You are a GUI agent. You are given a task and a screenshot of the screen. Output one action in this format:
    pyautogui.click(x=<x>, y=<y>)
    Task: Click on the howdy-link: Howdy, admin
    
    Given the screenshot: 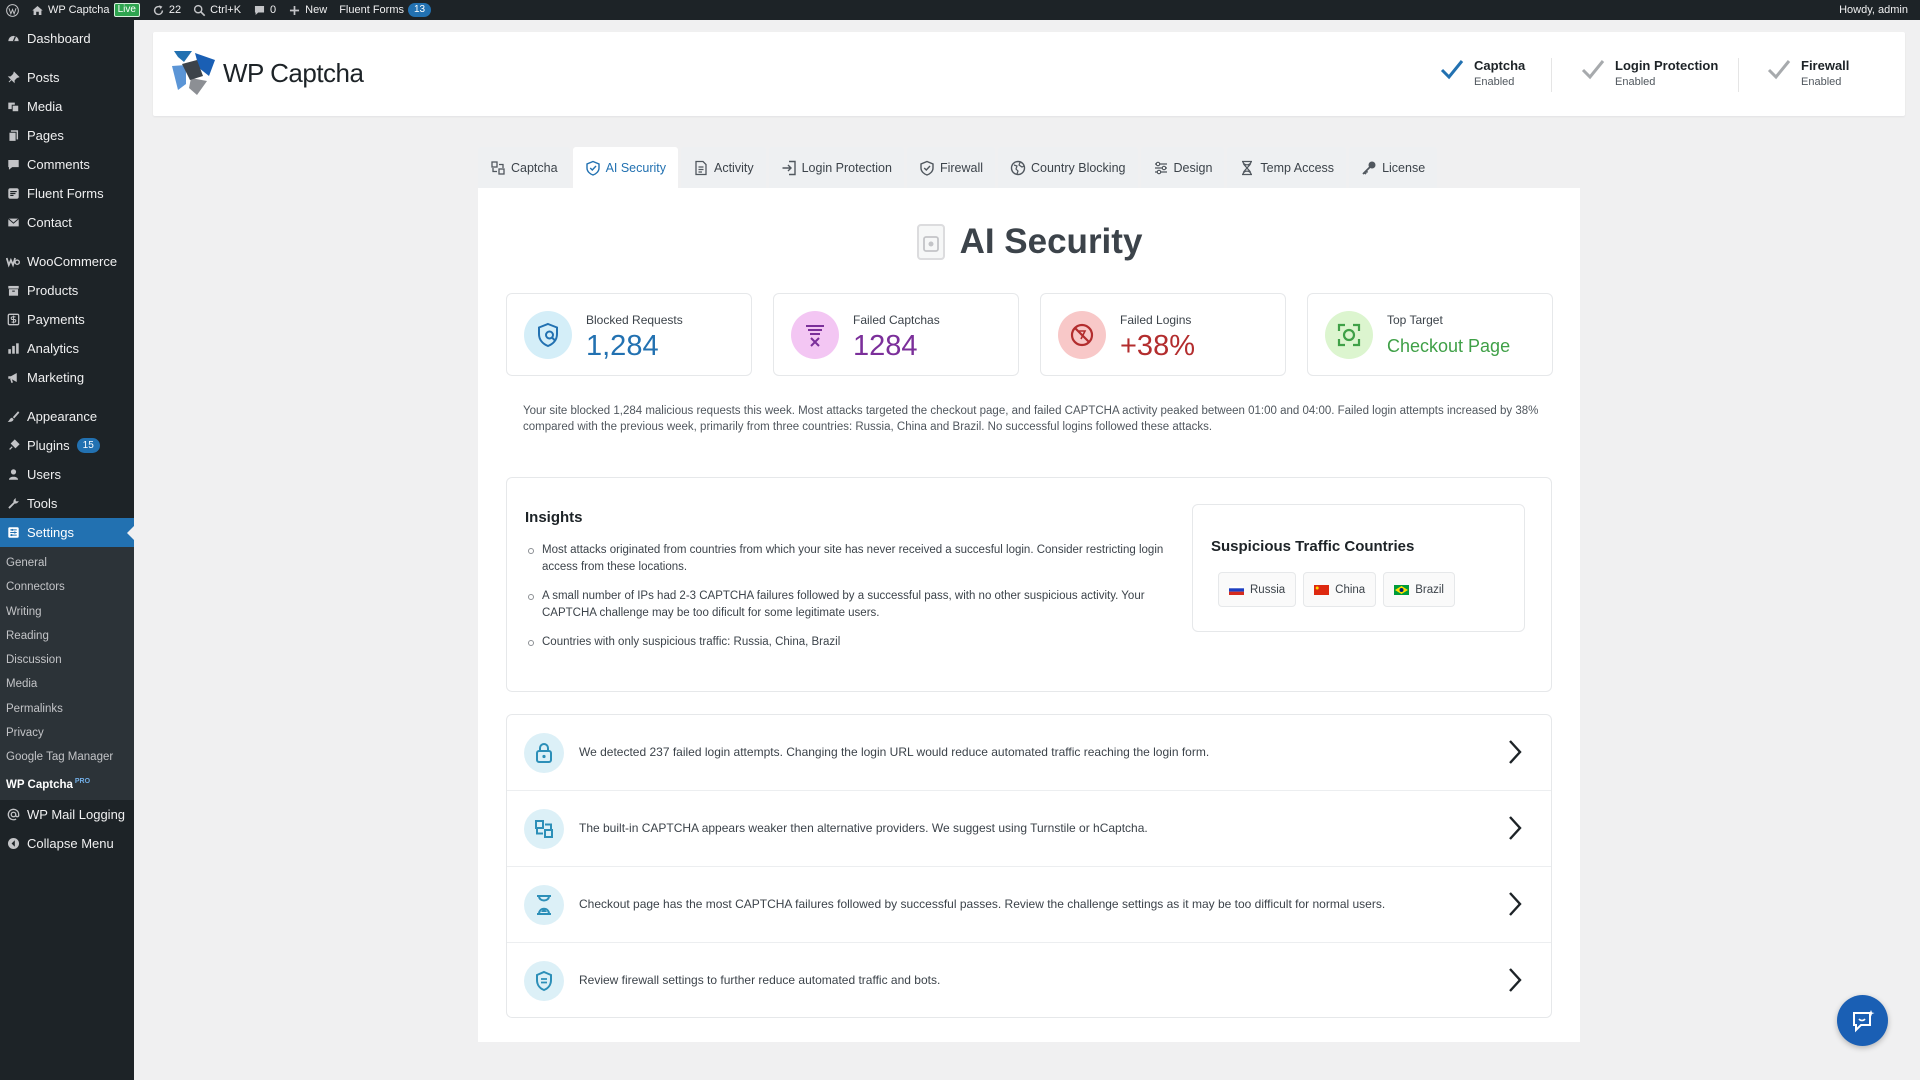 What is the action you would take?
    pyautogui.click(x=1879, y=10)
    